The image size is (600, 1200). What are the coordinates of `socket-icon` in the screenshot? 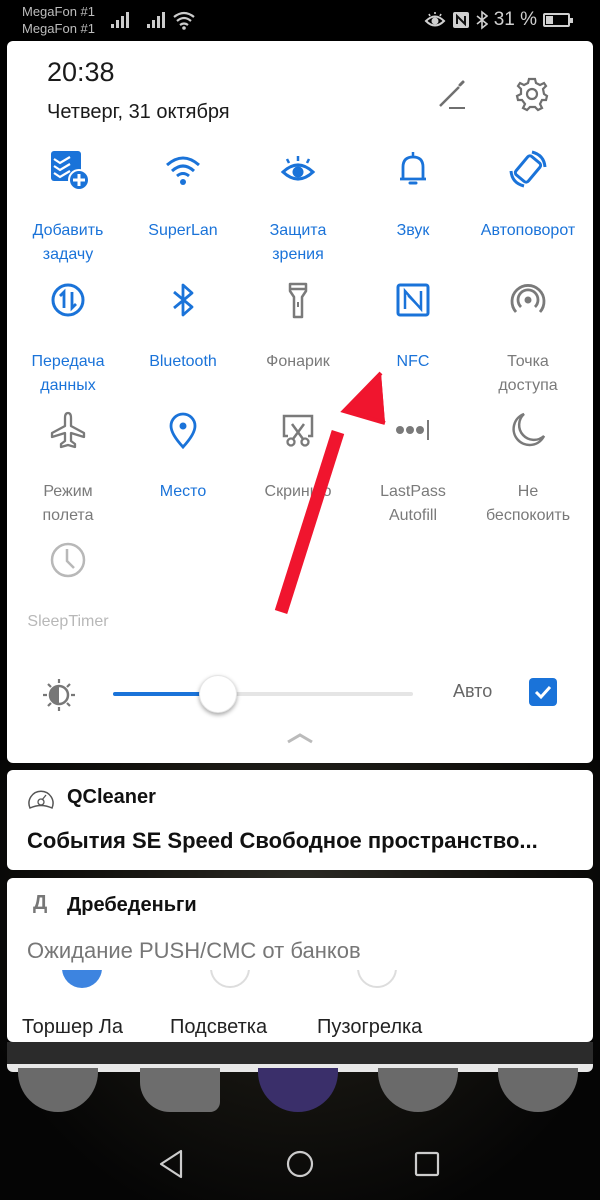 It's located at (230, 979).